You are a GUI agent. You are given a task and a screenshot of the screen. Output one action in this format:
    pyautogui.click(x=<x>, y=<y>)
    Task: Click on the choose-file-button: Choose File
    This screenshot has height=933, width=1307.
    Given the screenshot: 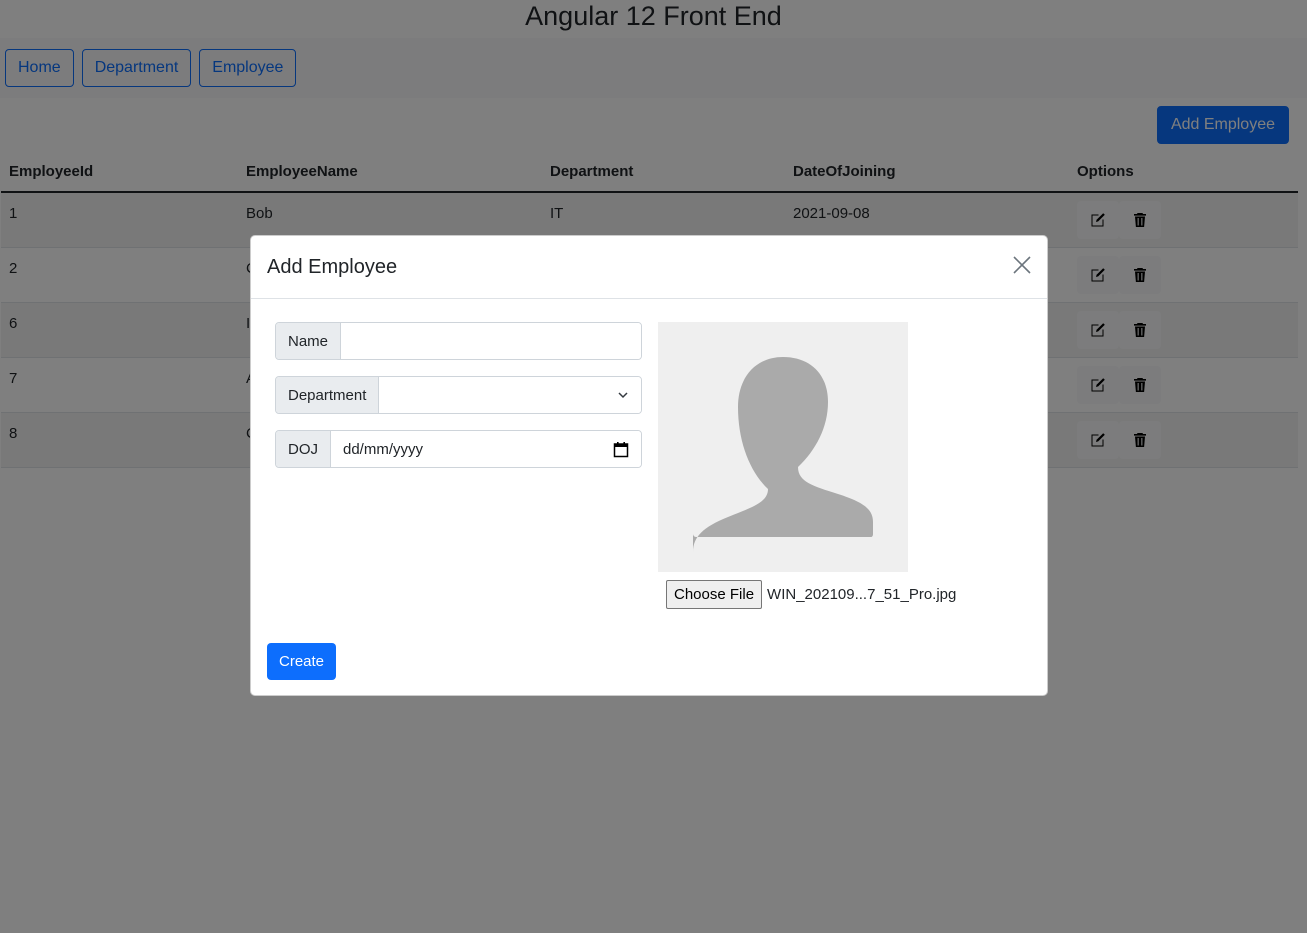 What is the action you would take?
    pyautogui.click(x=714, y=594)
    